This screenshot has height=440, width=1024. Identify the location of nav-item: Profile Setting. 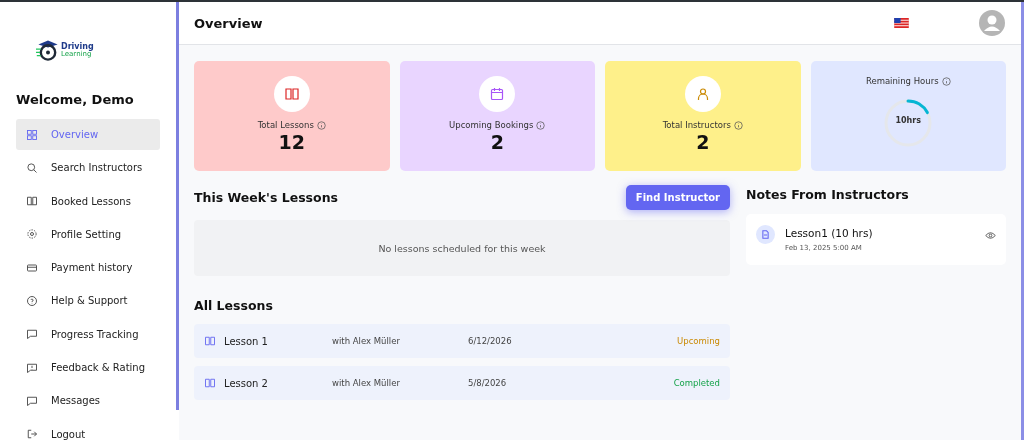
(88, 234).